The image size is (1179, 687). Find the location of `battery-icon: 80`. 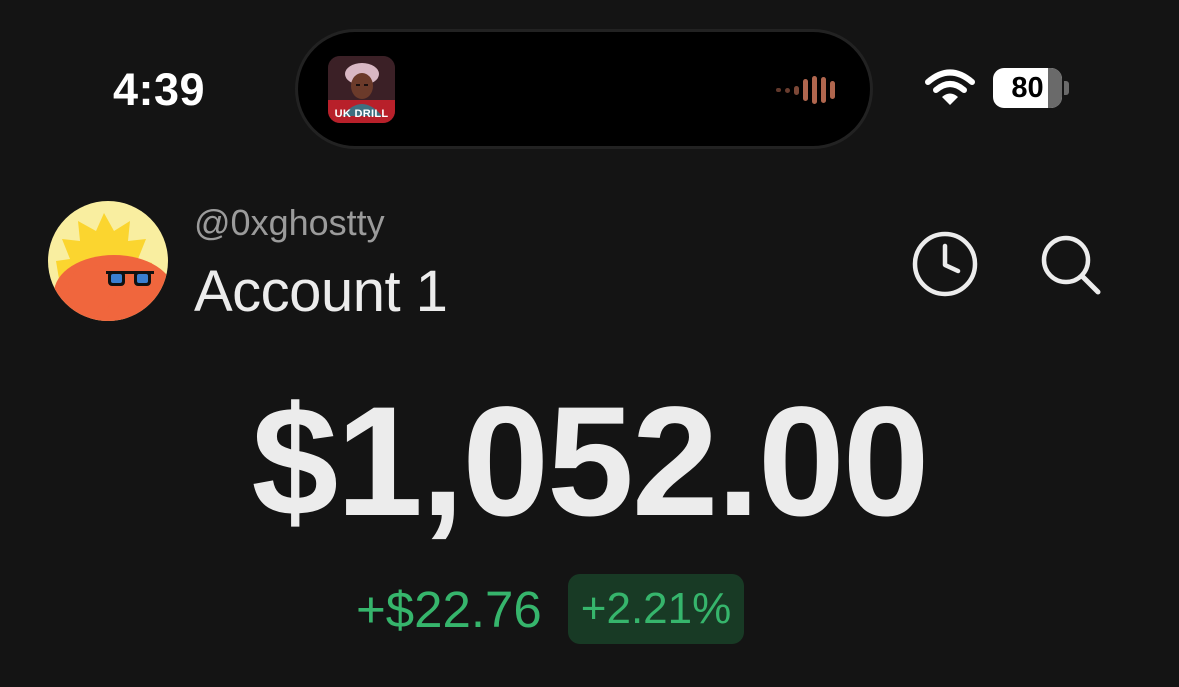

battery-icon: 80 is located at coordinates (1031, 88).